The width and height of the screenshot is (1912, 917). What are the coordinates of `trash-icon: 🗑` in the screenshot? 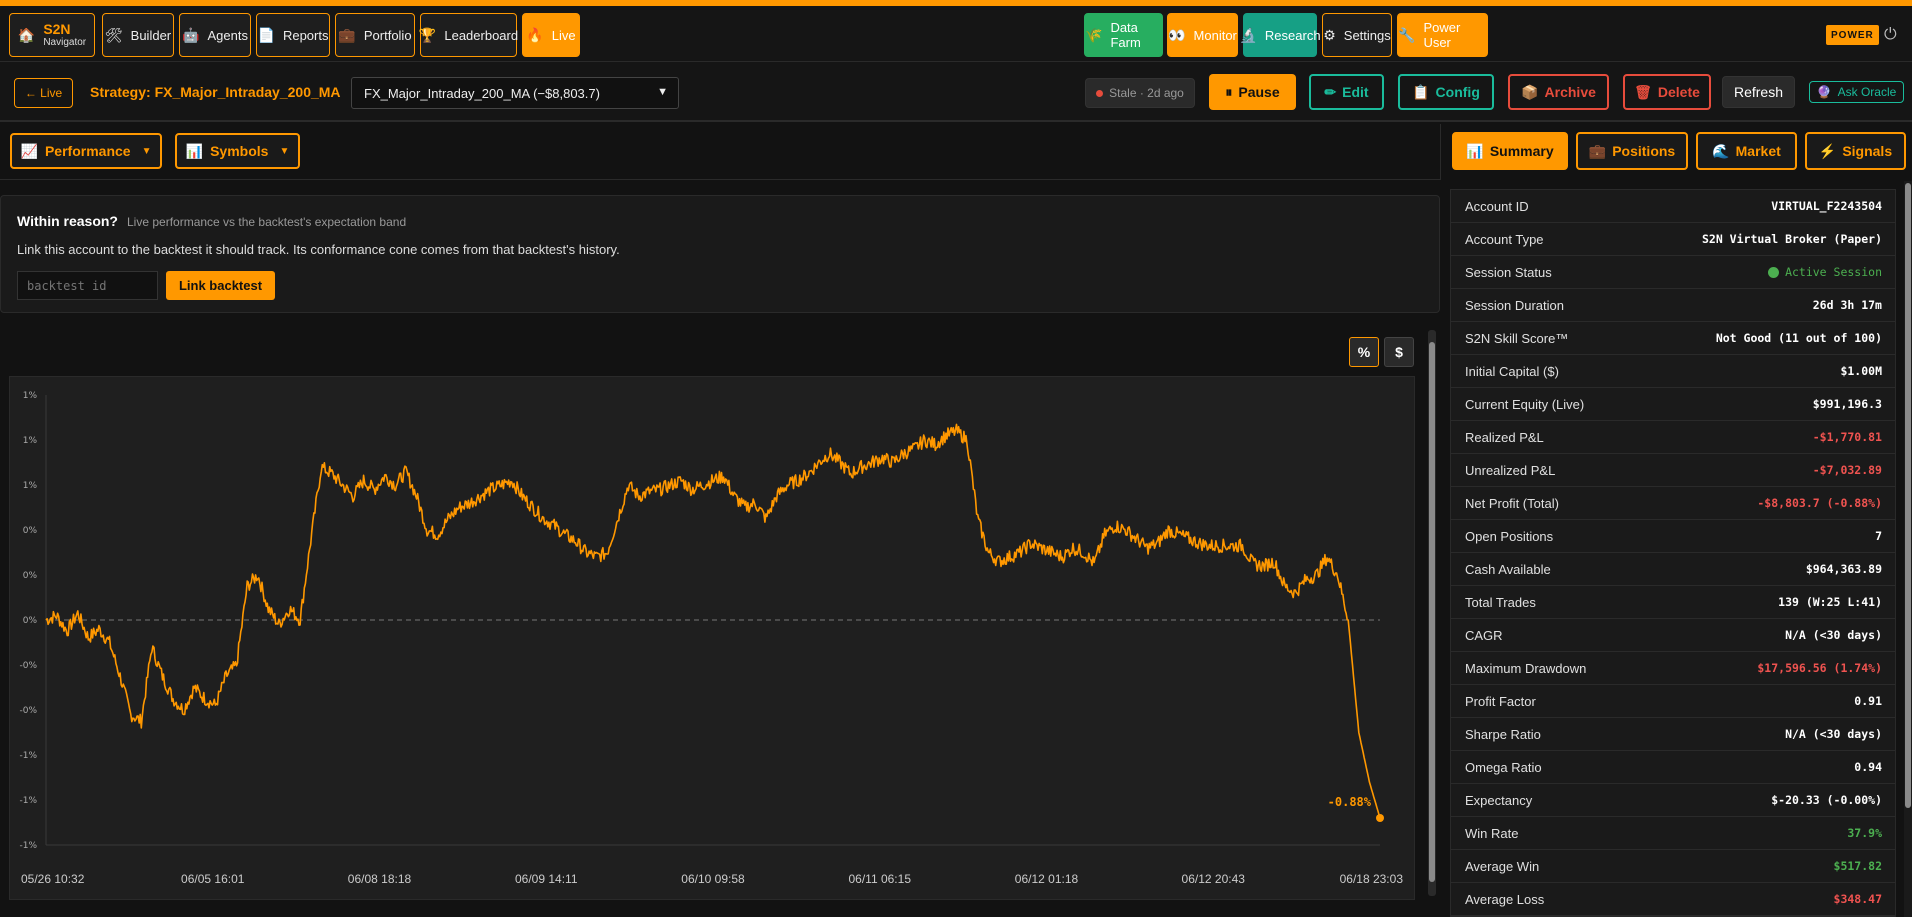 It's located at (1643, 91).